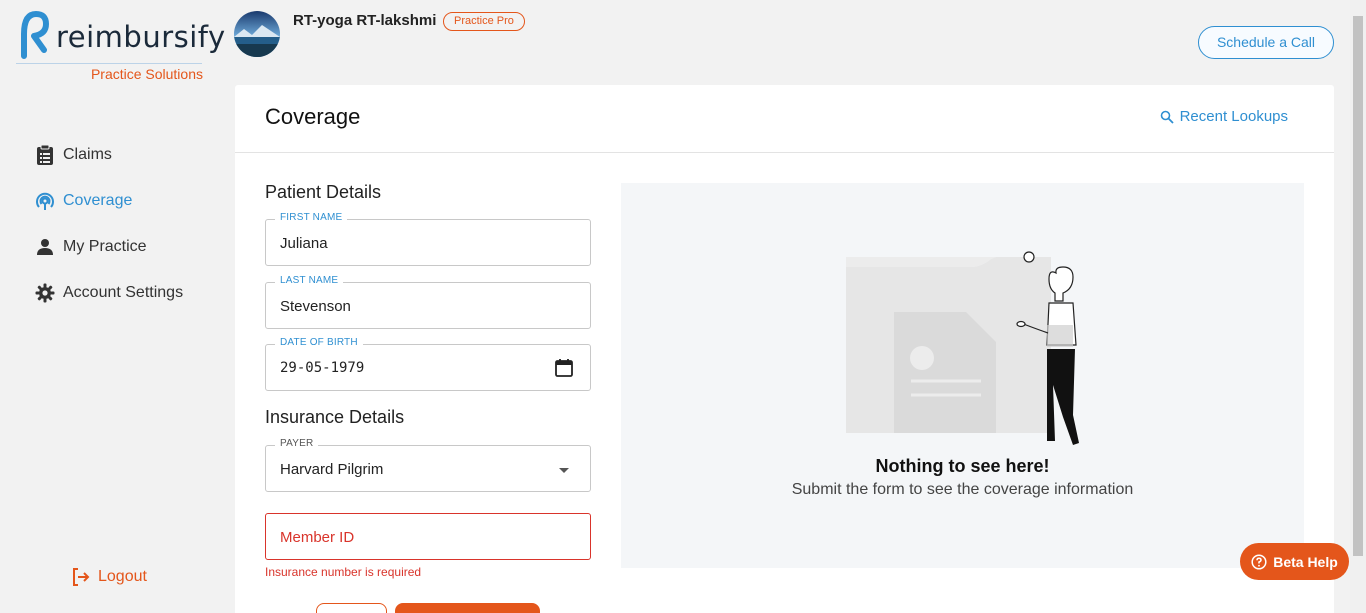  Describe the element at coordinates (319, 342) in the screenshot. I see `date-of-birth-label: DATE OF BIRTH` at that location.